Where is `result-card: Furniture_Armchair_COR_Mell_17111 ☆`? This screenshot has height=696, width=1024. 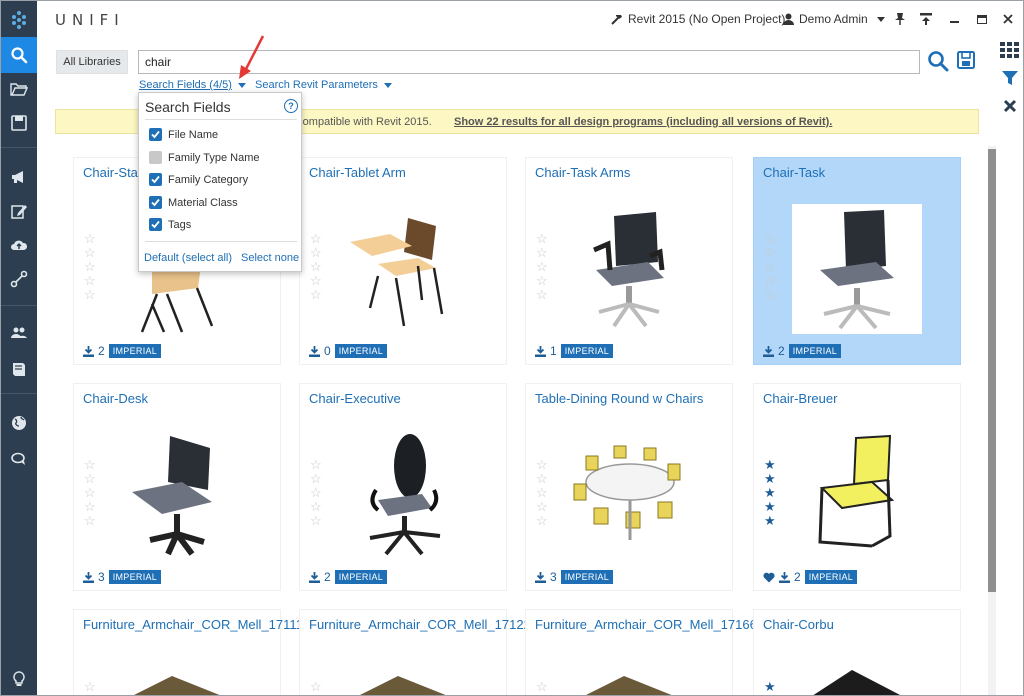 result-card: Furniture_Armchair_COR_Mell_17111 ☆ is located at coordinates (188, 652).